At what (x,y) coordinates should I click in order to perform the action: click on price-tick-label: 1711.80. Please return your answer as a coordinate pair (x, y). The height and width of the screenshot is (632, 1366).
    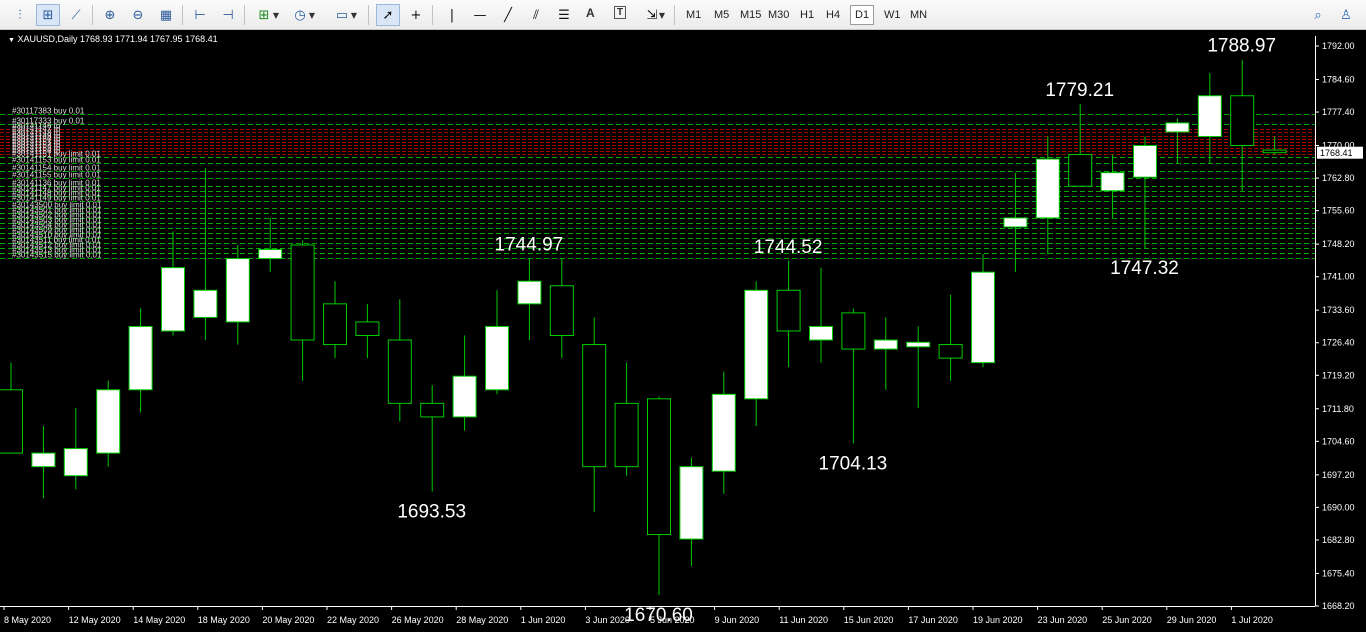
    Looking at the image, I should click on (1338, 409).